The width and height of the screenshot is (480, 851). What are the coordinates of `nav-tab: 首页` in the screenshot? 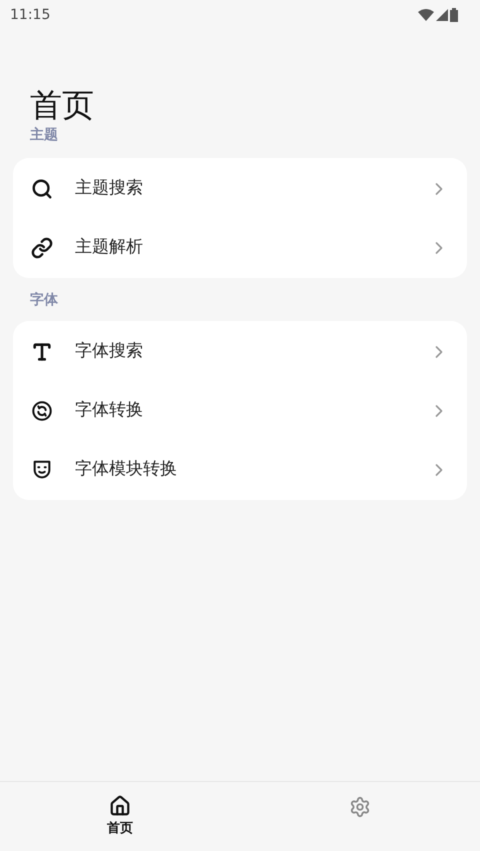 It's located at (120, 816).